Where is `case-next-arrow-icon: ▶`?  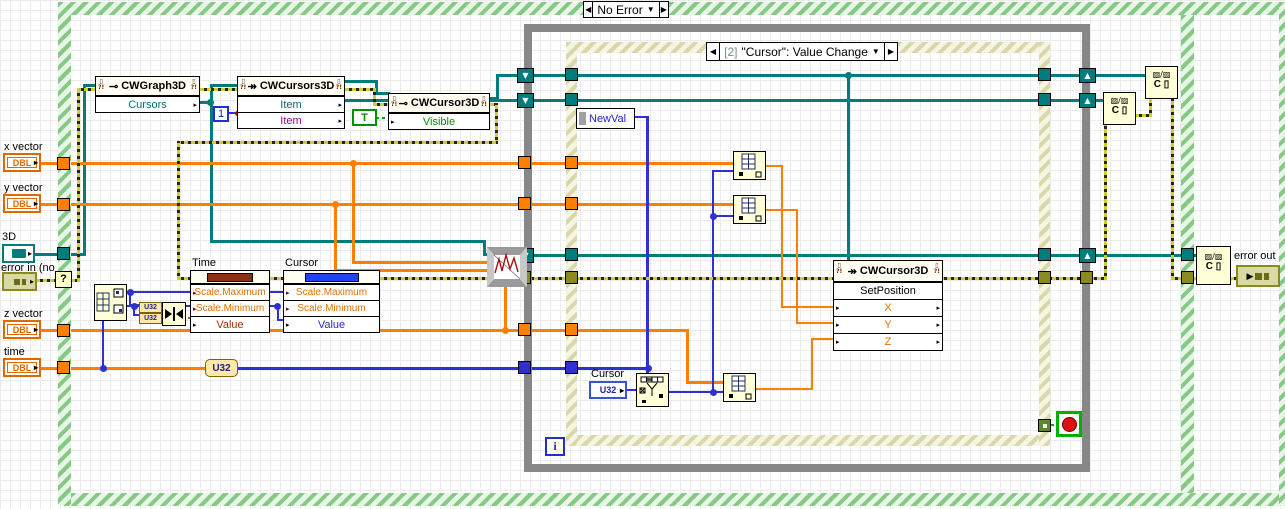 case-next-arrow-icon: ▶ is located at coordinates (663, 9).